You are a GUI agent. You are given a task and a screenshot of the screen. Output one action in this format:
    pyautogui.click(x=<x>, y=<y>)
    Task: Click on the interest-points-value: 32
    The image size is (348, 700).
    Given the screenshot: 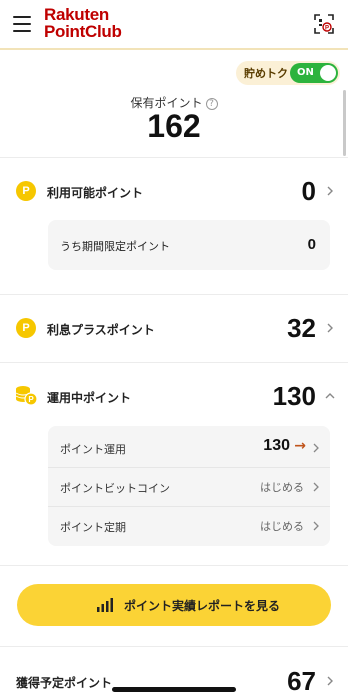 What is the action you would take?
    pyautogui.click(x=301, y=328)
    